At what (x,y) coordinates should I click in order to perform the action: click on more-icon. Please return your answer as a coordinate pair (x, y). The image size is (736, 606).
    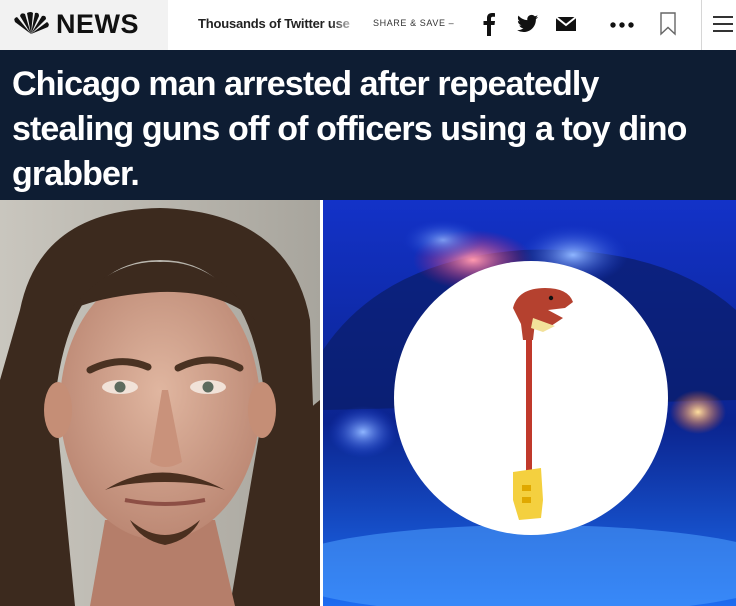
    Looking at the image, I should click on (622, 24).